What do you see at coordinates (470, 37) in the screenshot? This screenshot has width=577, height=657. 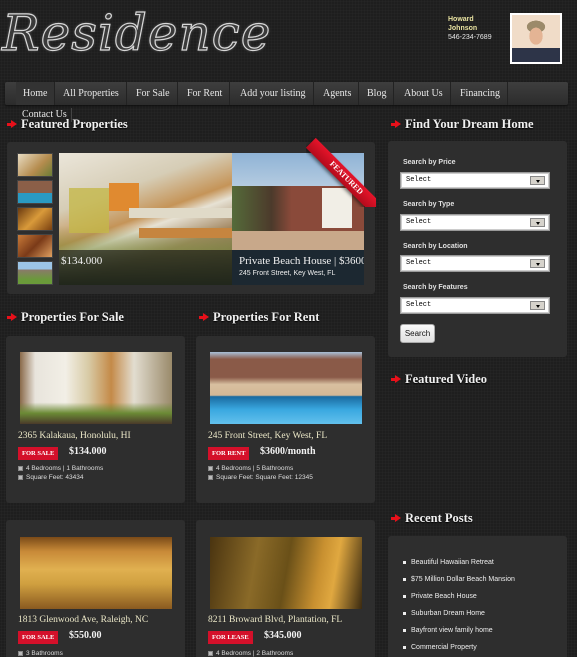 I see `agent-phone: 546-234-7689` at bounding box center [470, 37].